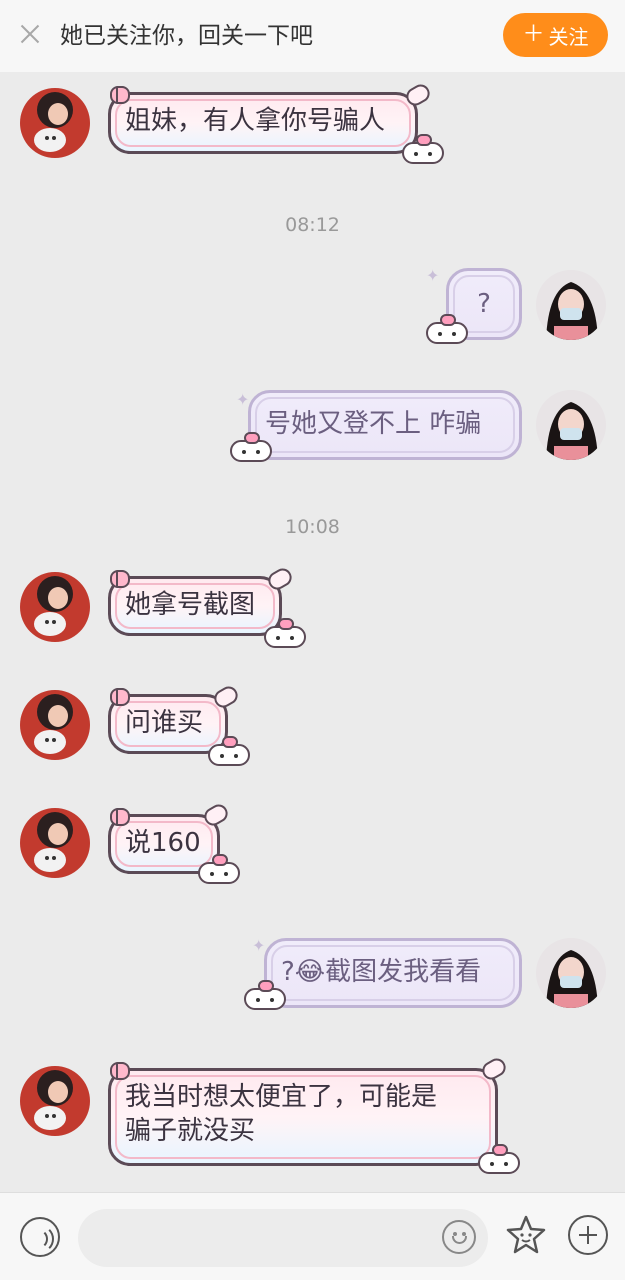  I want to click on follow-back-banner: 她已关注你，回关一下吧 ＋ 关注, so click(312, 36).